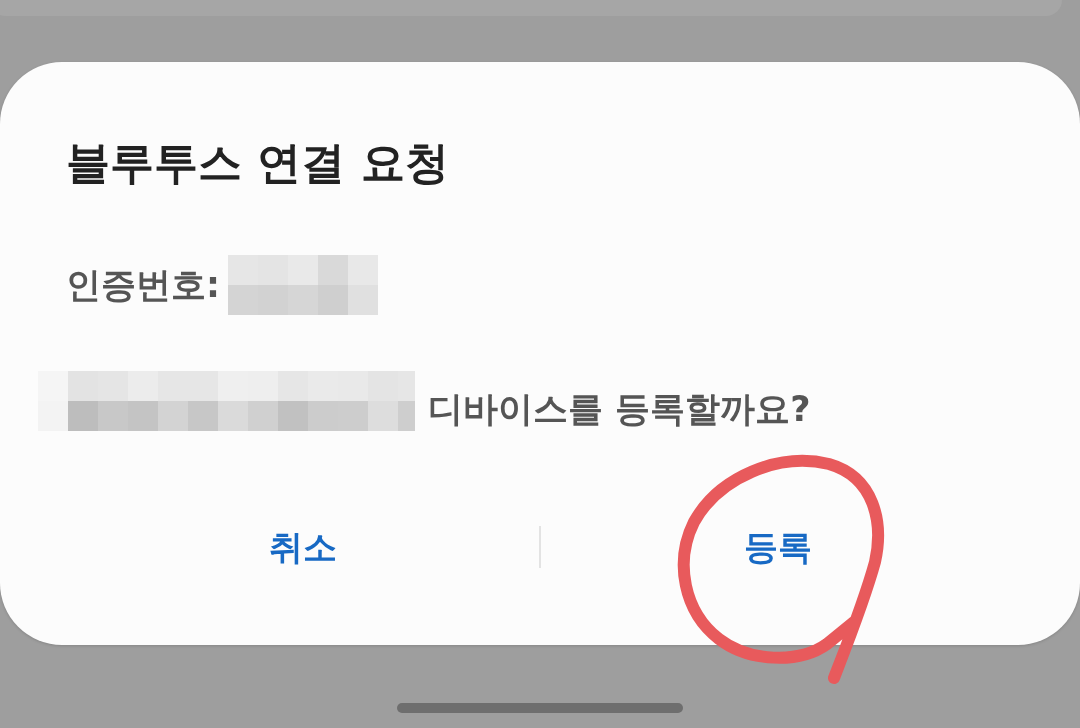 Image resolution: width=1080 pixels, height=728 pixels. Describe the element at coordinates (143, 285) in the screenshot. I see `pin-label: 인증번호:` at that location.